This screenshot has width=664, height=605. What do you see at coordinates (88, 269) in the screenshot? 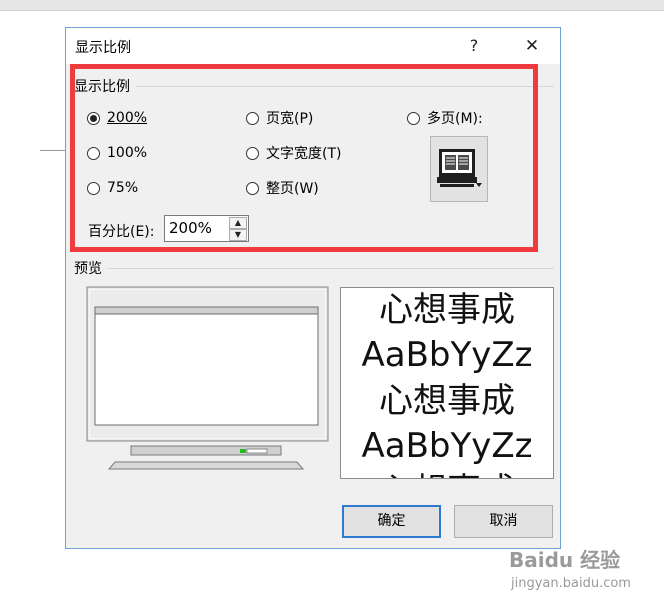
I see `preview-group-label: 预览` at bounding box center [88, 269].